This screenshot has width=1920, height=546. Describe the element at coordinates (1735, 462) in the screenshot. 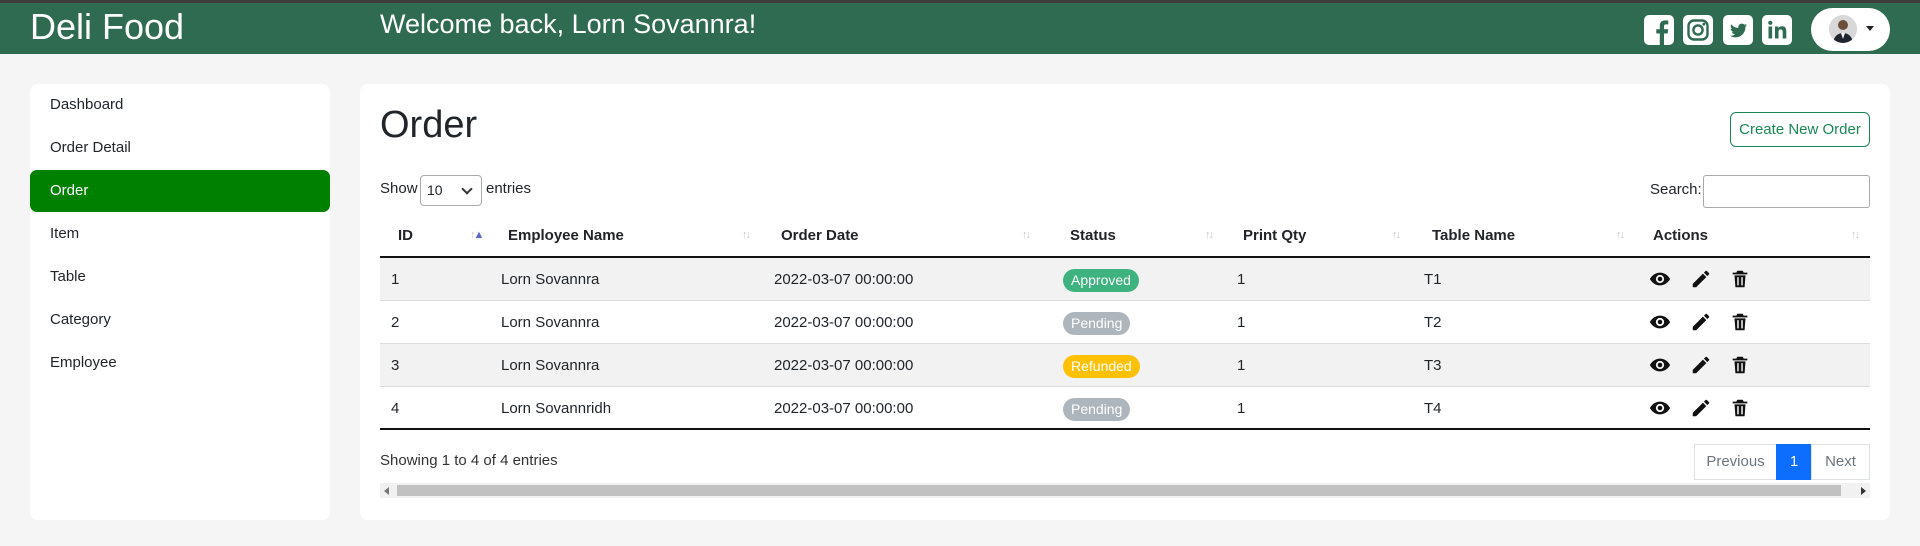

I see `pagination-previous: Previous` at that location.